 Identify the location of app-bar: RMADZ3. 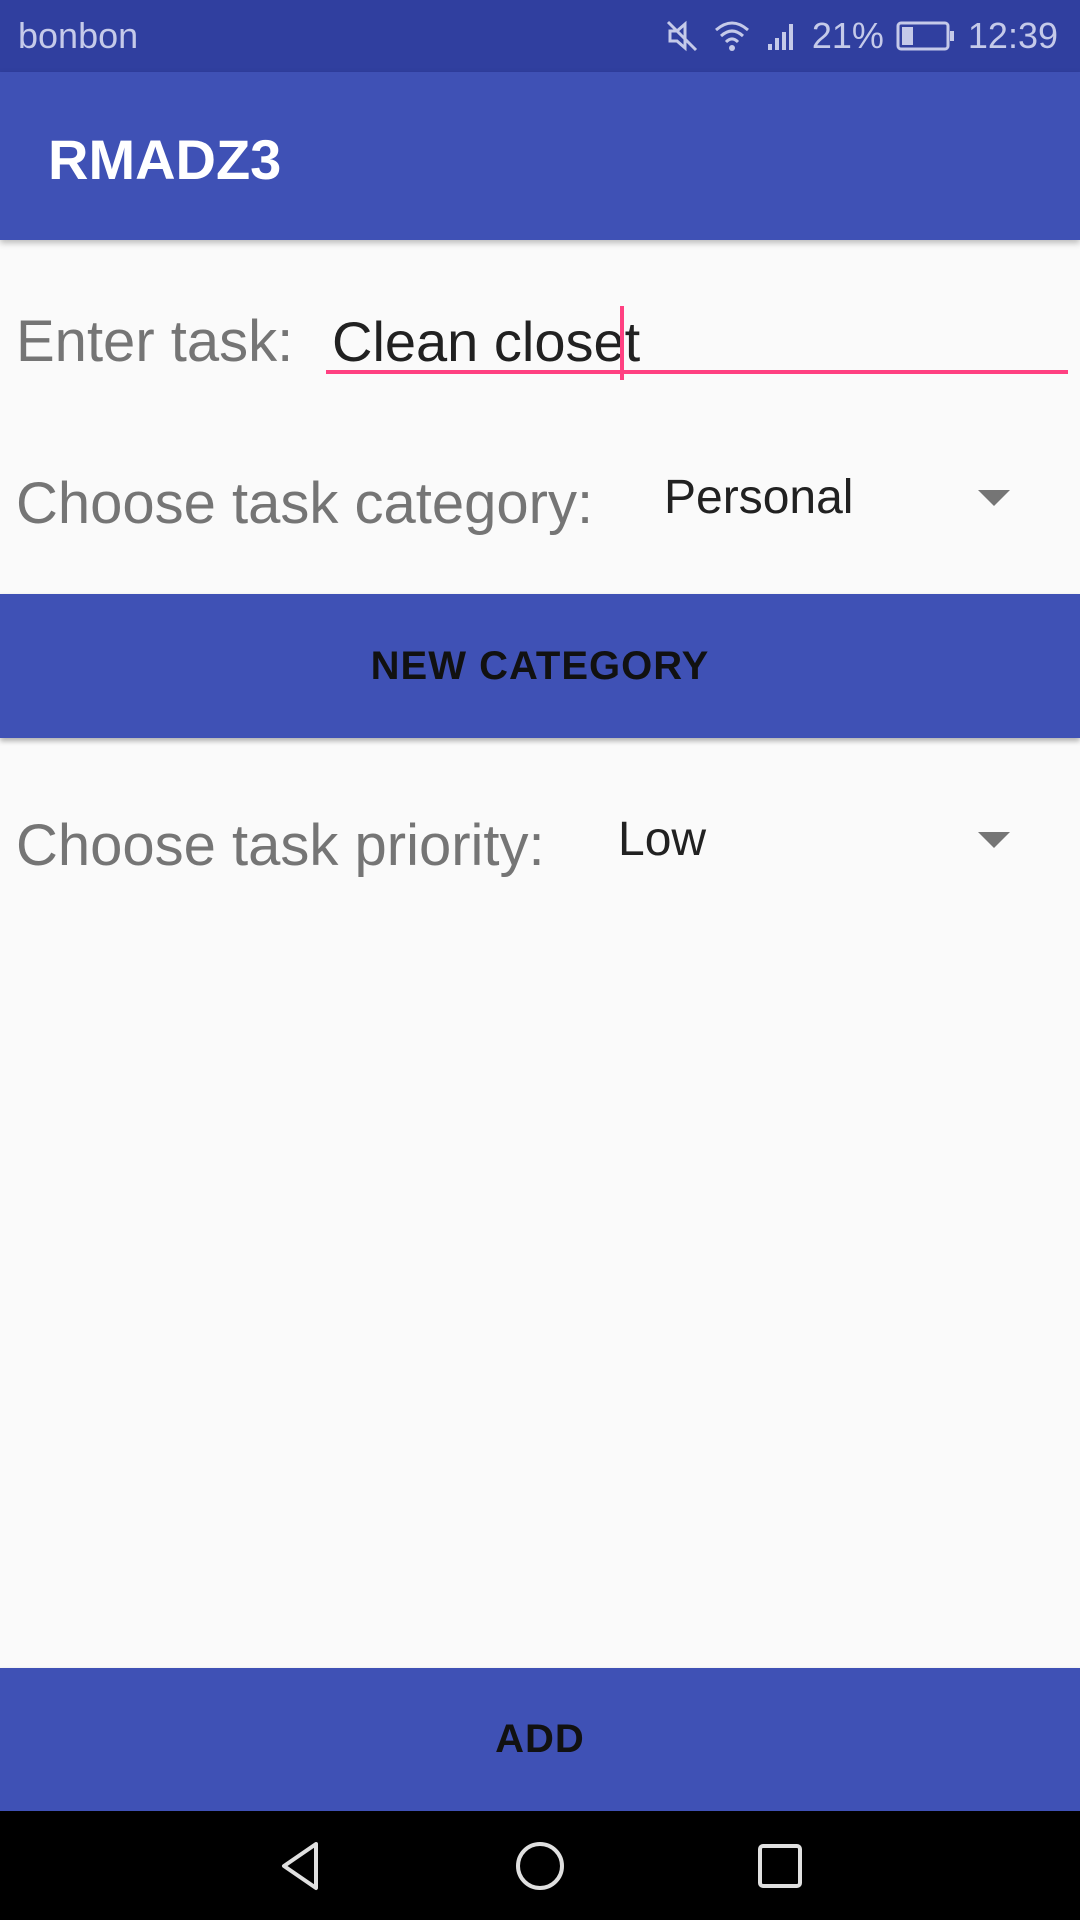
(540, 156).